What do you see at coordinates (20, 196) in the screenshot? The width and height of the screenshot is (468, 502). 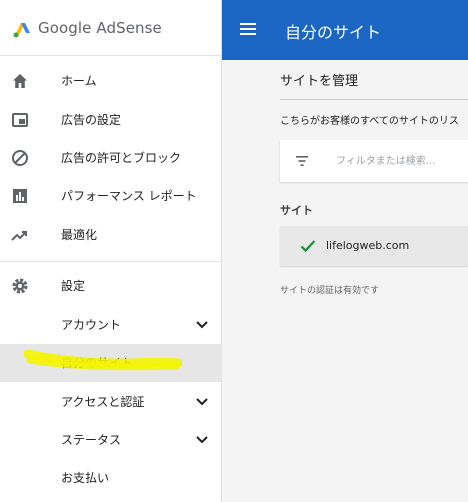 I see `bar-chart-icon` at bounding box center [20, 196].